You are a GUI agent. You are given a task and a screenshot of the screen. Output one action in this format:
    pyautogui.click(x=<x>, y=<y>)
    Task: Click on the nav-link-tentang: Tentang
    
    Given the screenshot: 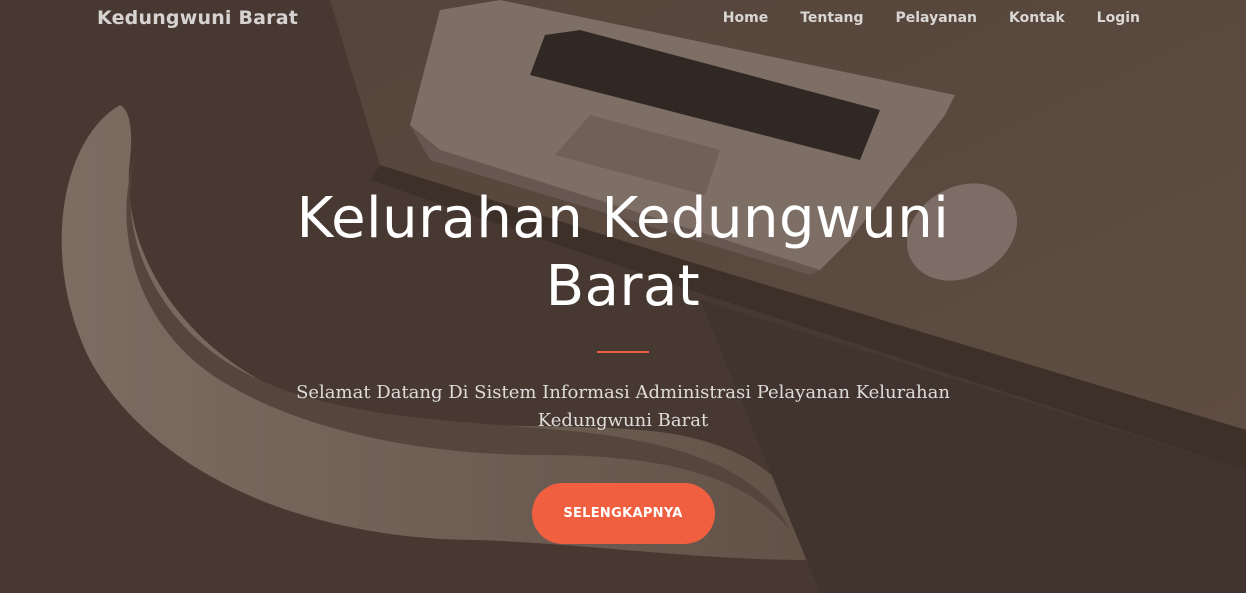 What is the action you would take?
    pyautogui.click(x=831, y=18)
    